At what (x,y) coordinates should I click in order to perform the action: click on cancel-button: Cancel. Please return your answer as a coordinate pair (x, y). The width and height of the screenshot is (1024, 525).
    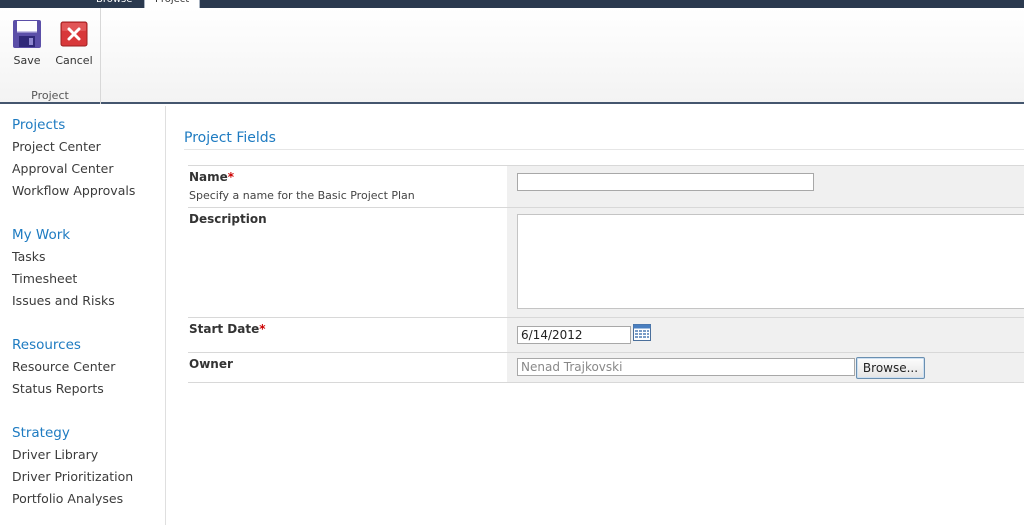
    Looking at the image, I should click on (74, 46).